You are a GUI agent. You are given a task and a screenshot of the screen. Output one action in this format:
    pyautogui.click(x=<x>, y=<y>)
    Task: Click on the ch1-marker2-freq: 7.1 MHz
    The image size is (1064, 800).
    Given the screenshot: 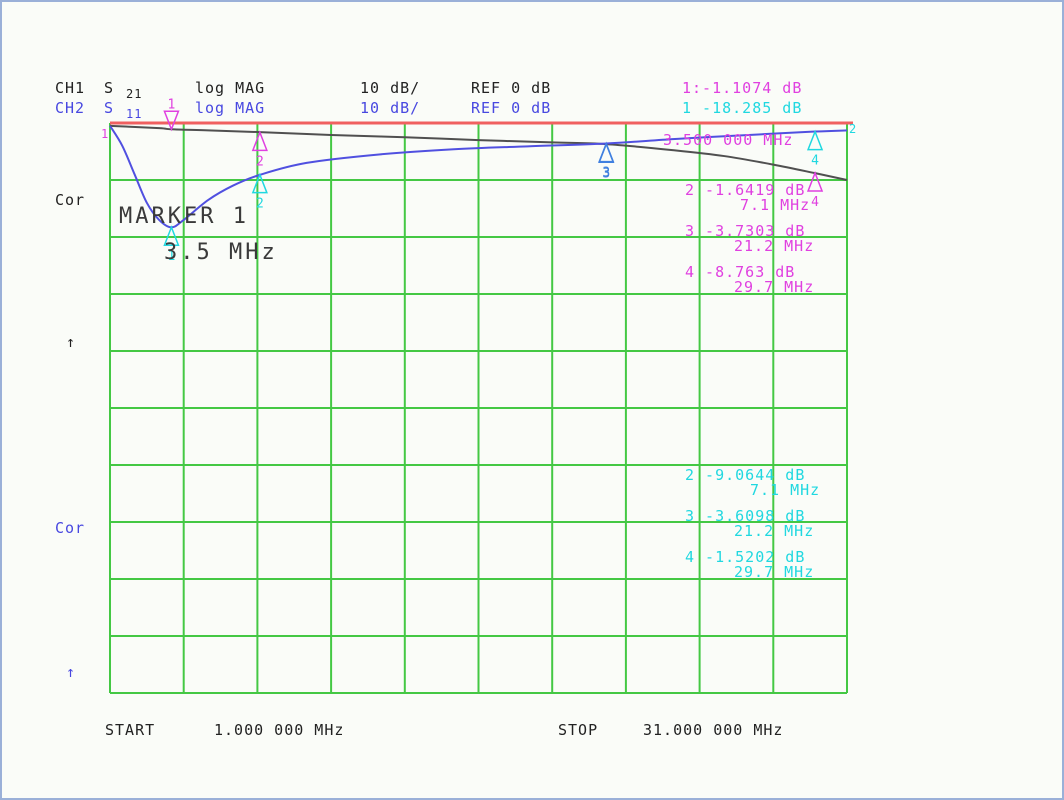 What is the action you would take?
    pyautogui.click(x=775, y=205)
    